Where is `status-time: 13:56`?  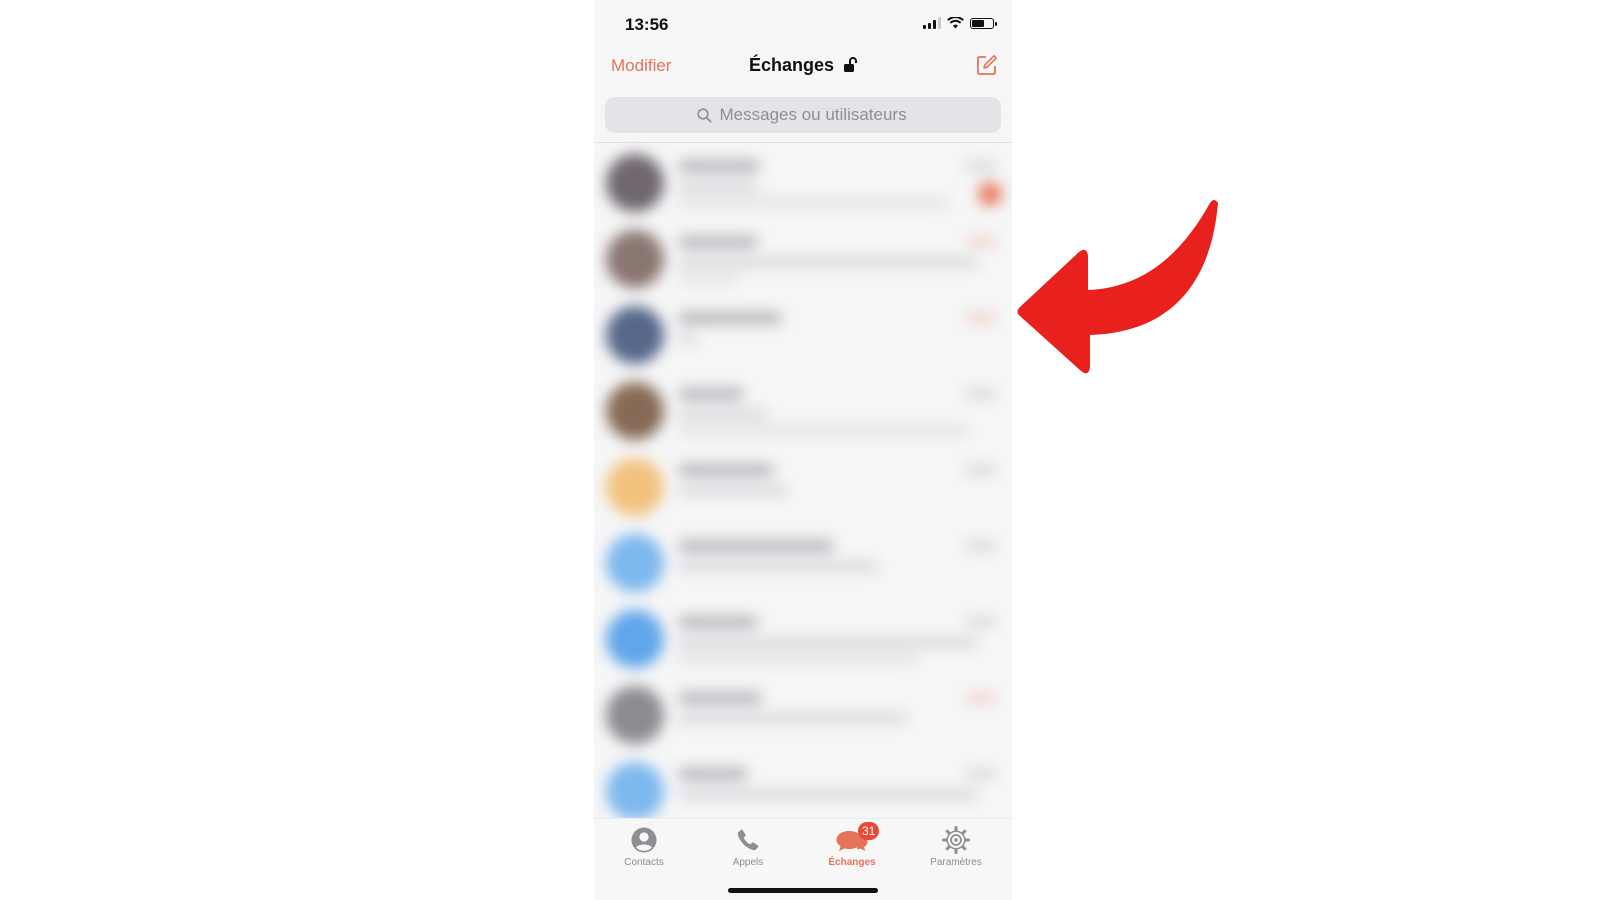 status-time: 13:56 is located at coordinates (647, 24).